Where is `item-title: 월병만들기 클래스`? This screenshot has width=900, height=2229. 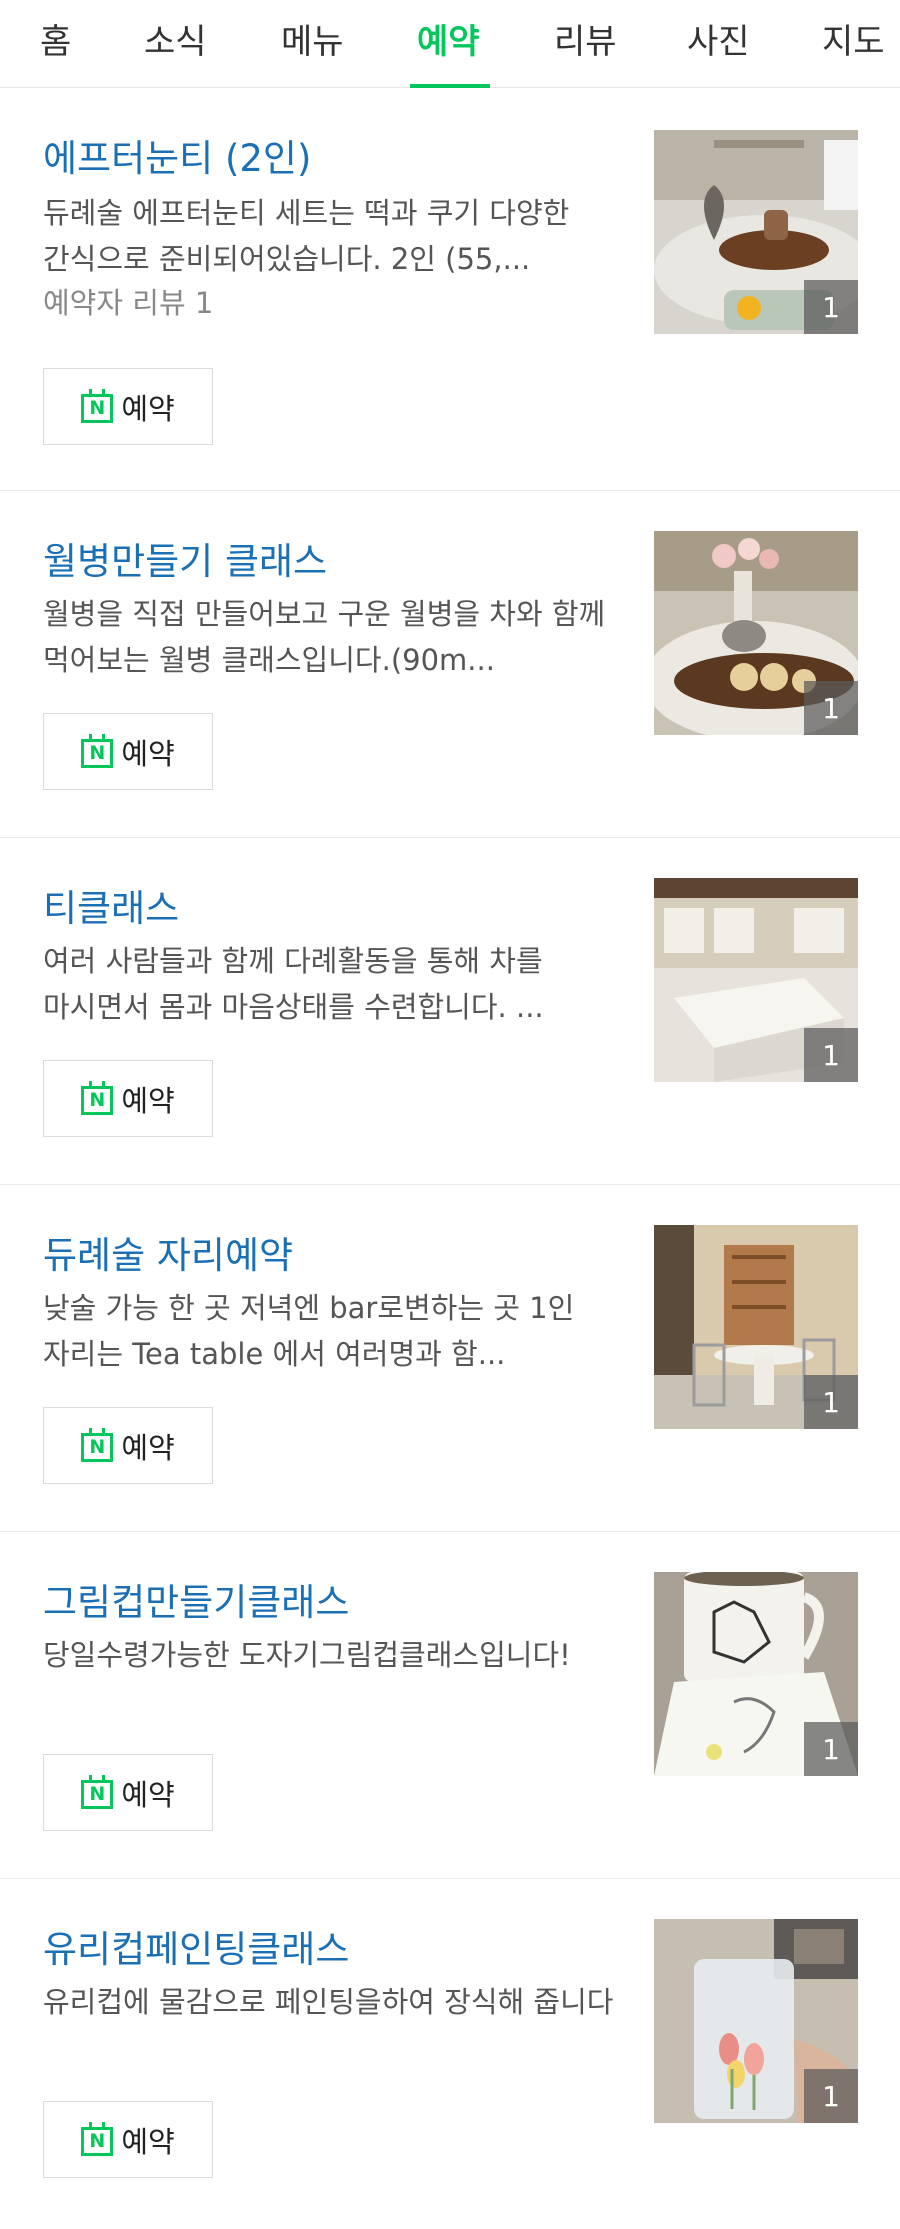
item-title: 월병만들기 클래스 is located at coordinates (185, 558).